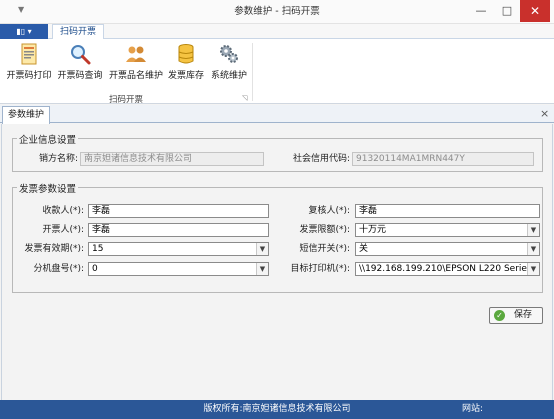  I want to click on validity-select: 15 ▼, so click(178, 249).